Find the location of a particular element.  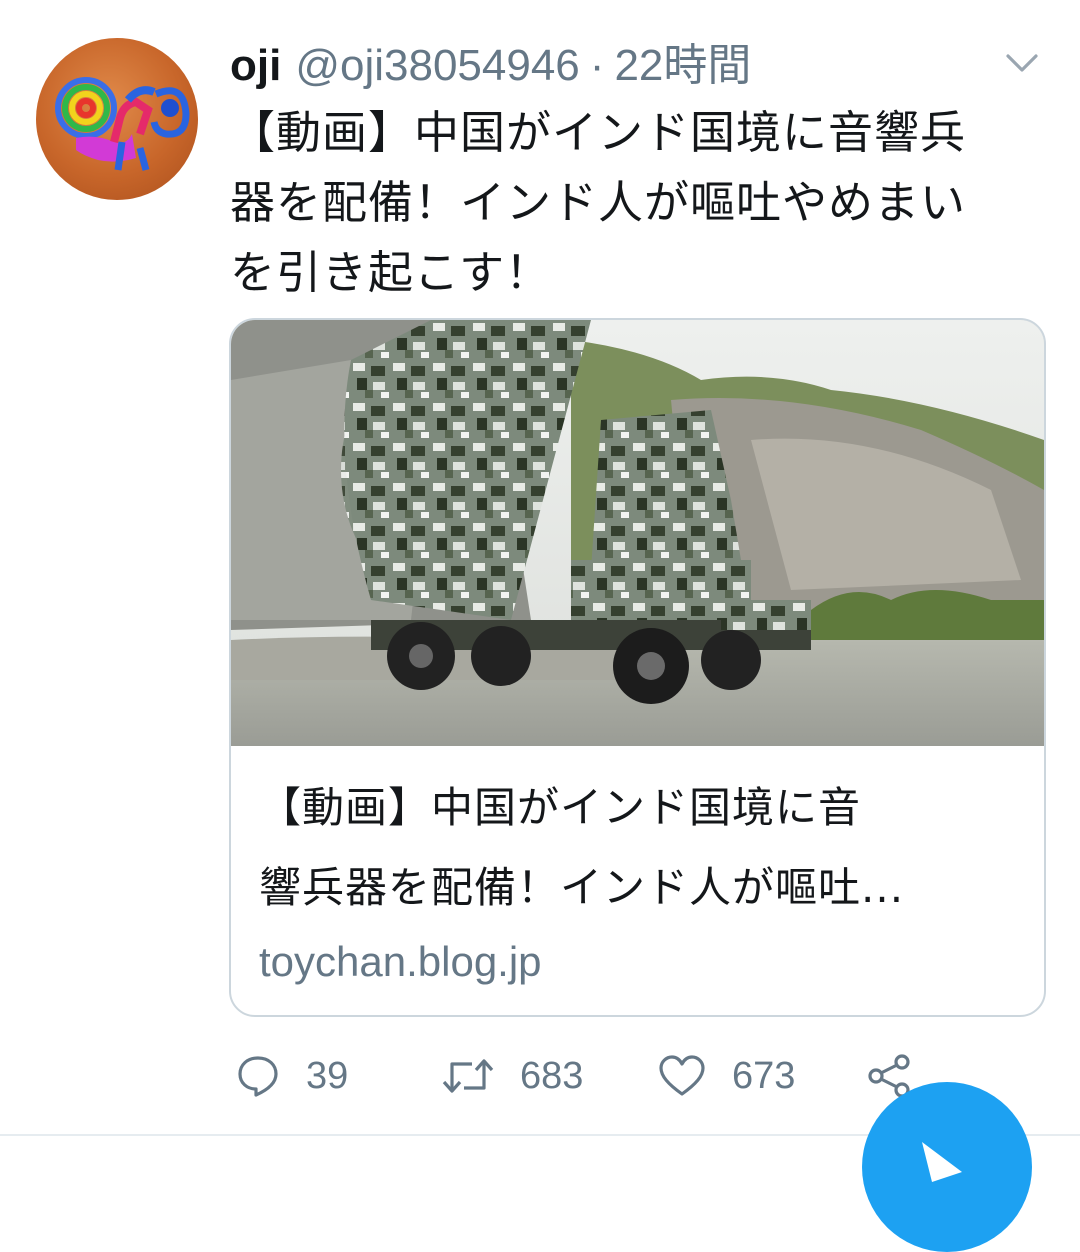

tweet-text-line: 器を配備！インド人が嘔吐やめまい is located at coordinates (598, 202).